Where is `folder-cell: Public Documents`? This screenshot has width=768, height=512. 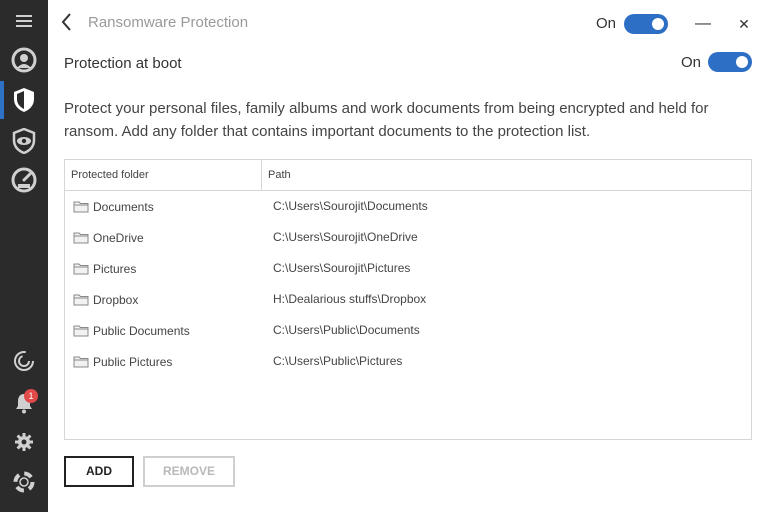
folder-cell: Public Documents is located at coordinates (131, 330).